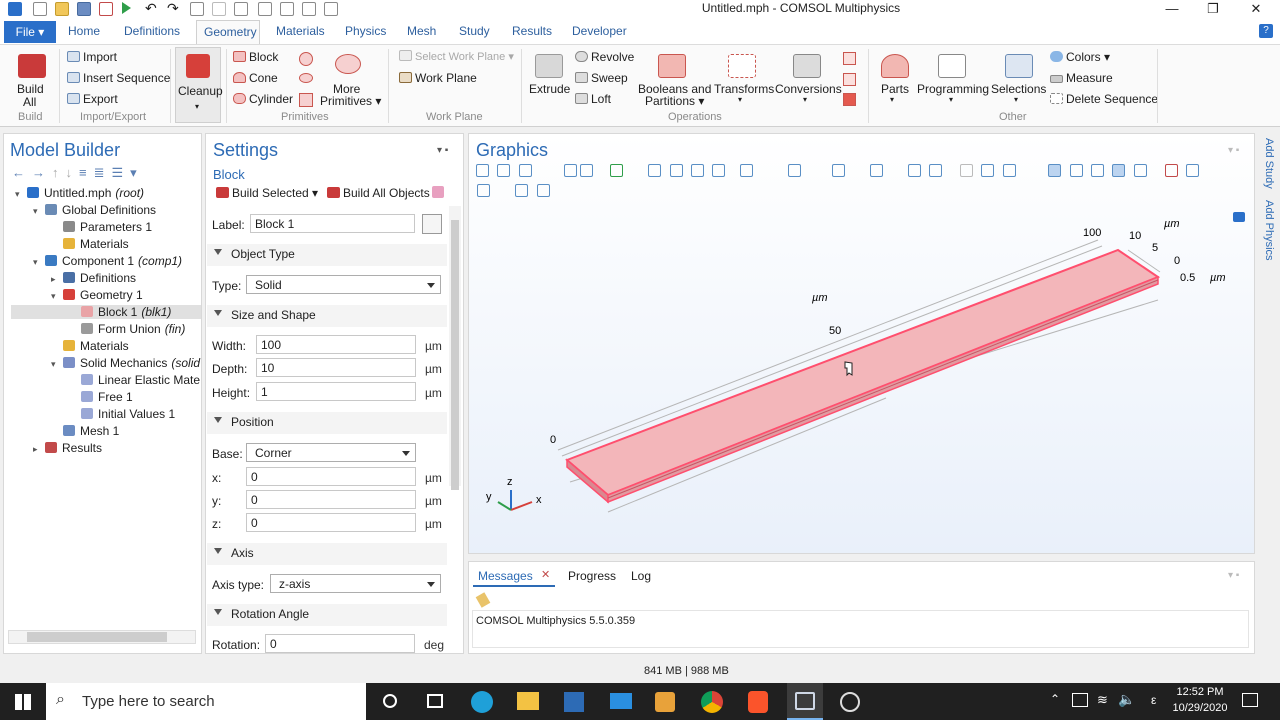 Image resolution: width=1280 pixels, height=720 pixels. What do you see at coordinates (438, 78) in the screenshot?
I see `work-plane-button: Work Plane` at bounding box center [438, 78].